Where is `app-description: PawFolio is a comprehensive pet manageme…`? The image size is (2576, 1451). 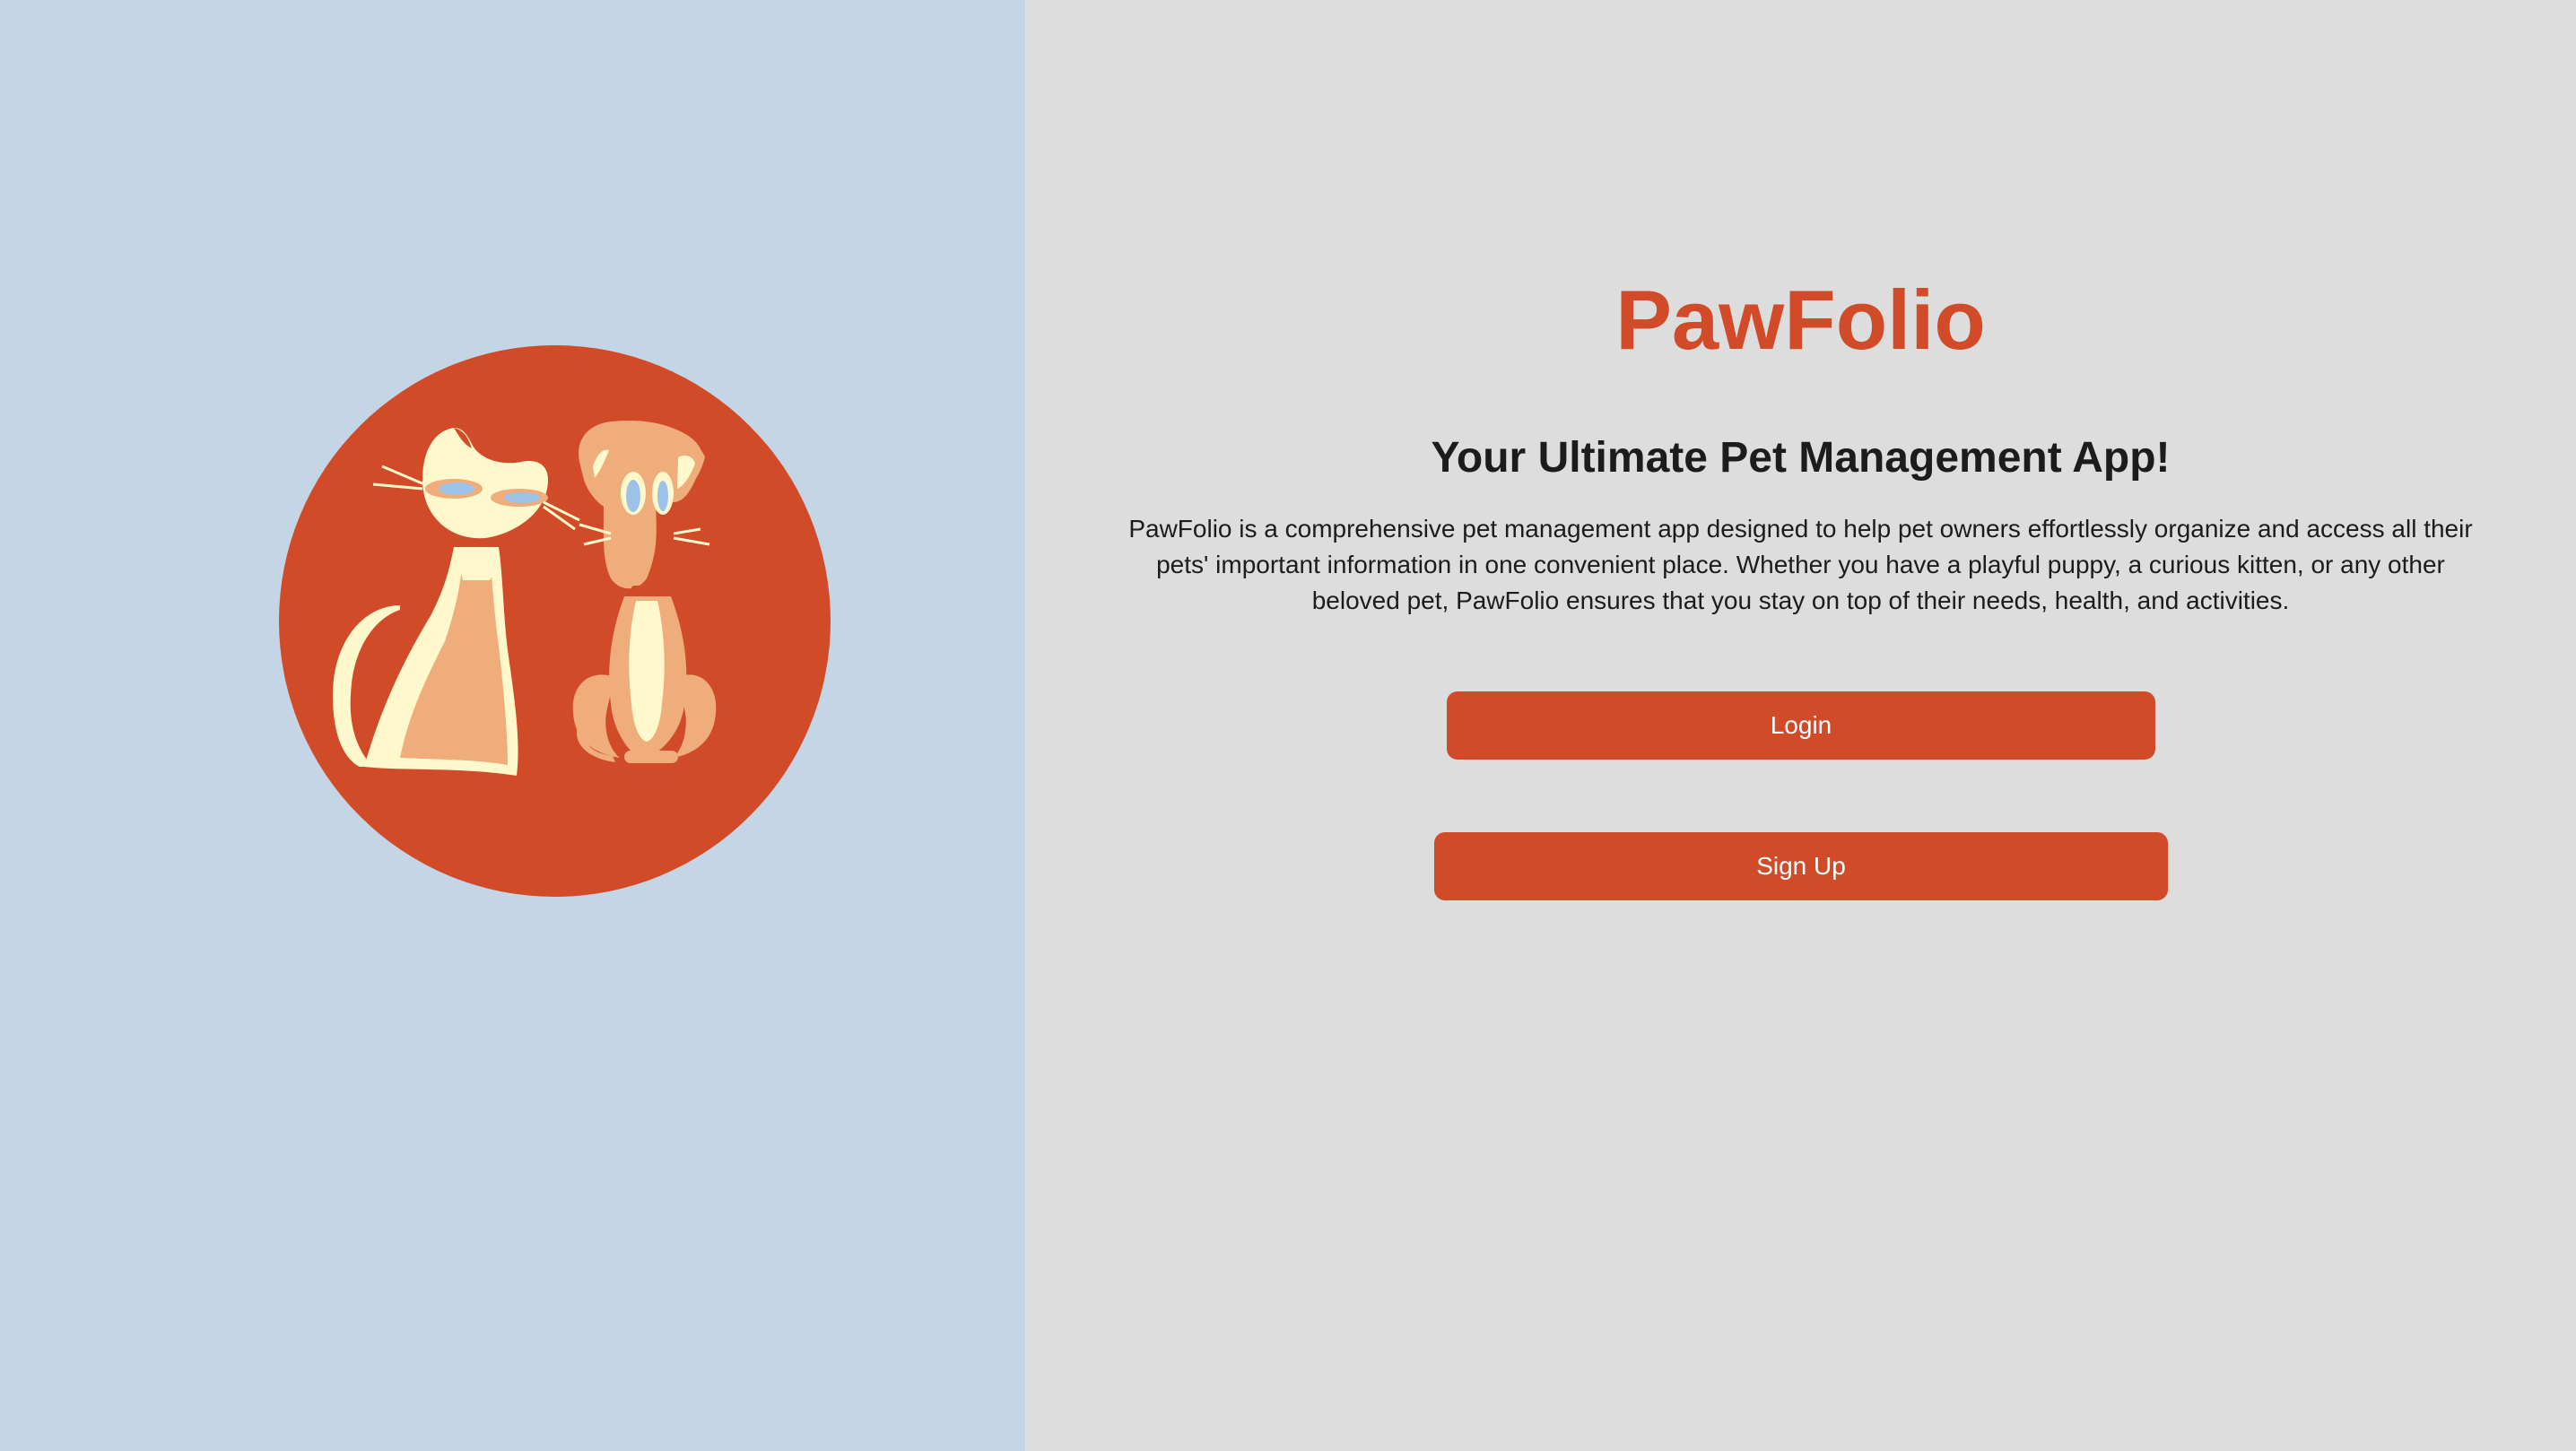 app-description: PawFolio is a comprehensive pet manageme… is located at coordinates (1800, 564).